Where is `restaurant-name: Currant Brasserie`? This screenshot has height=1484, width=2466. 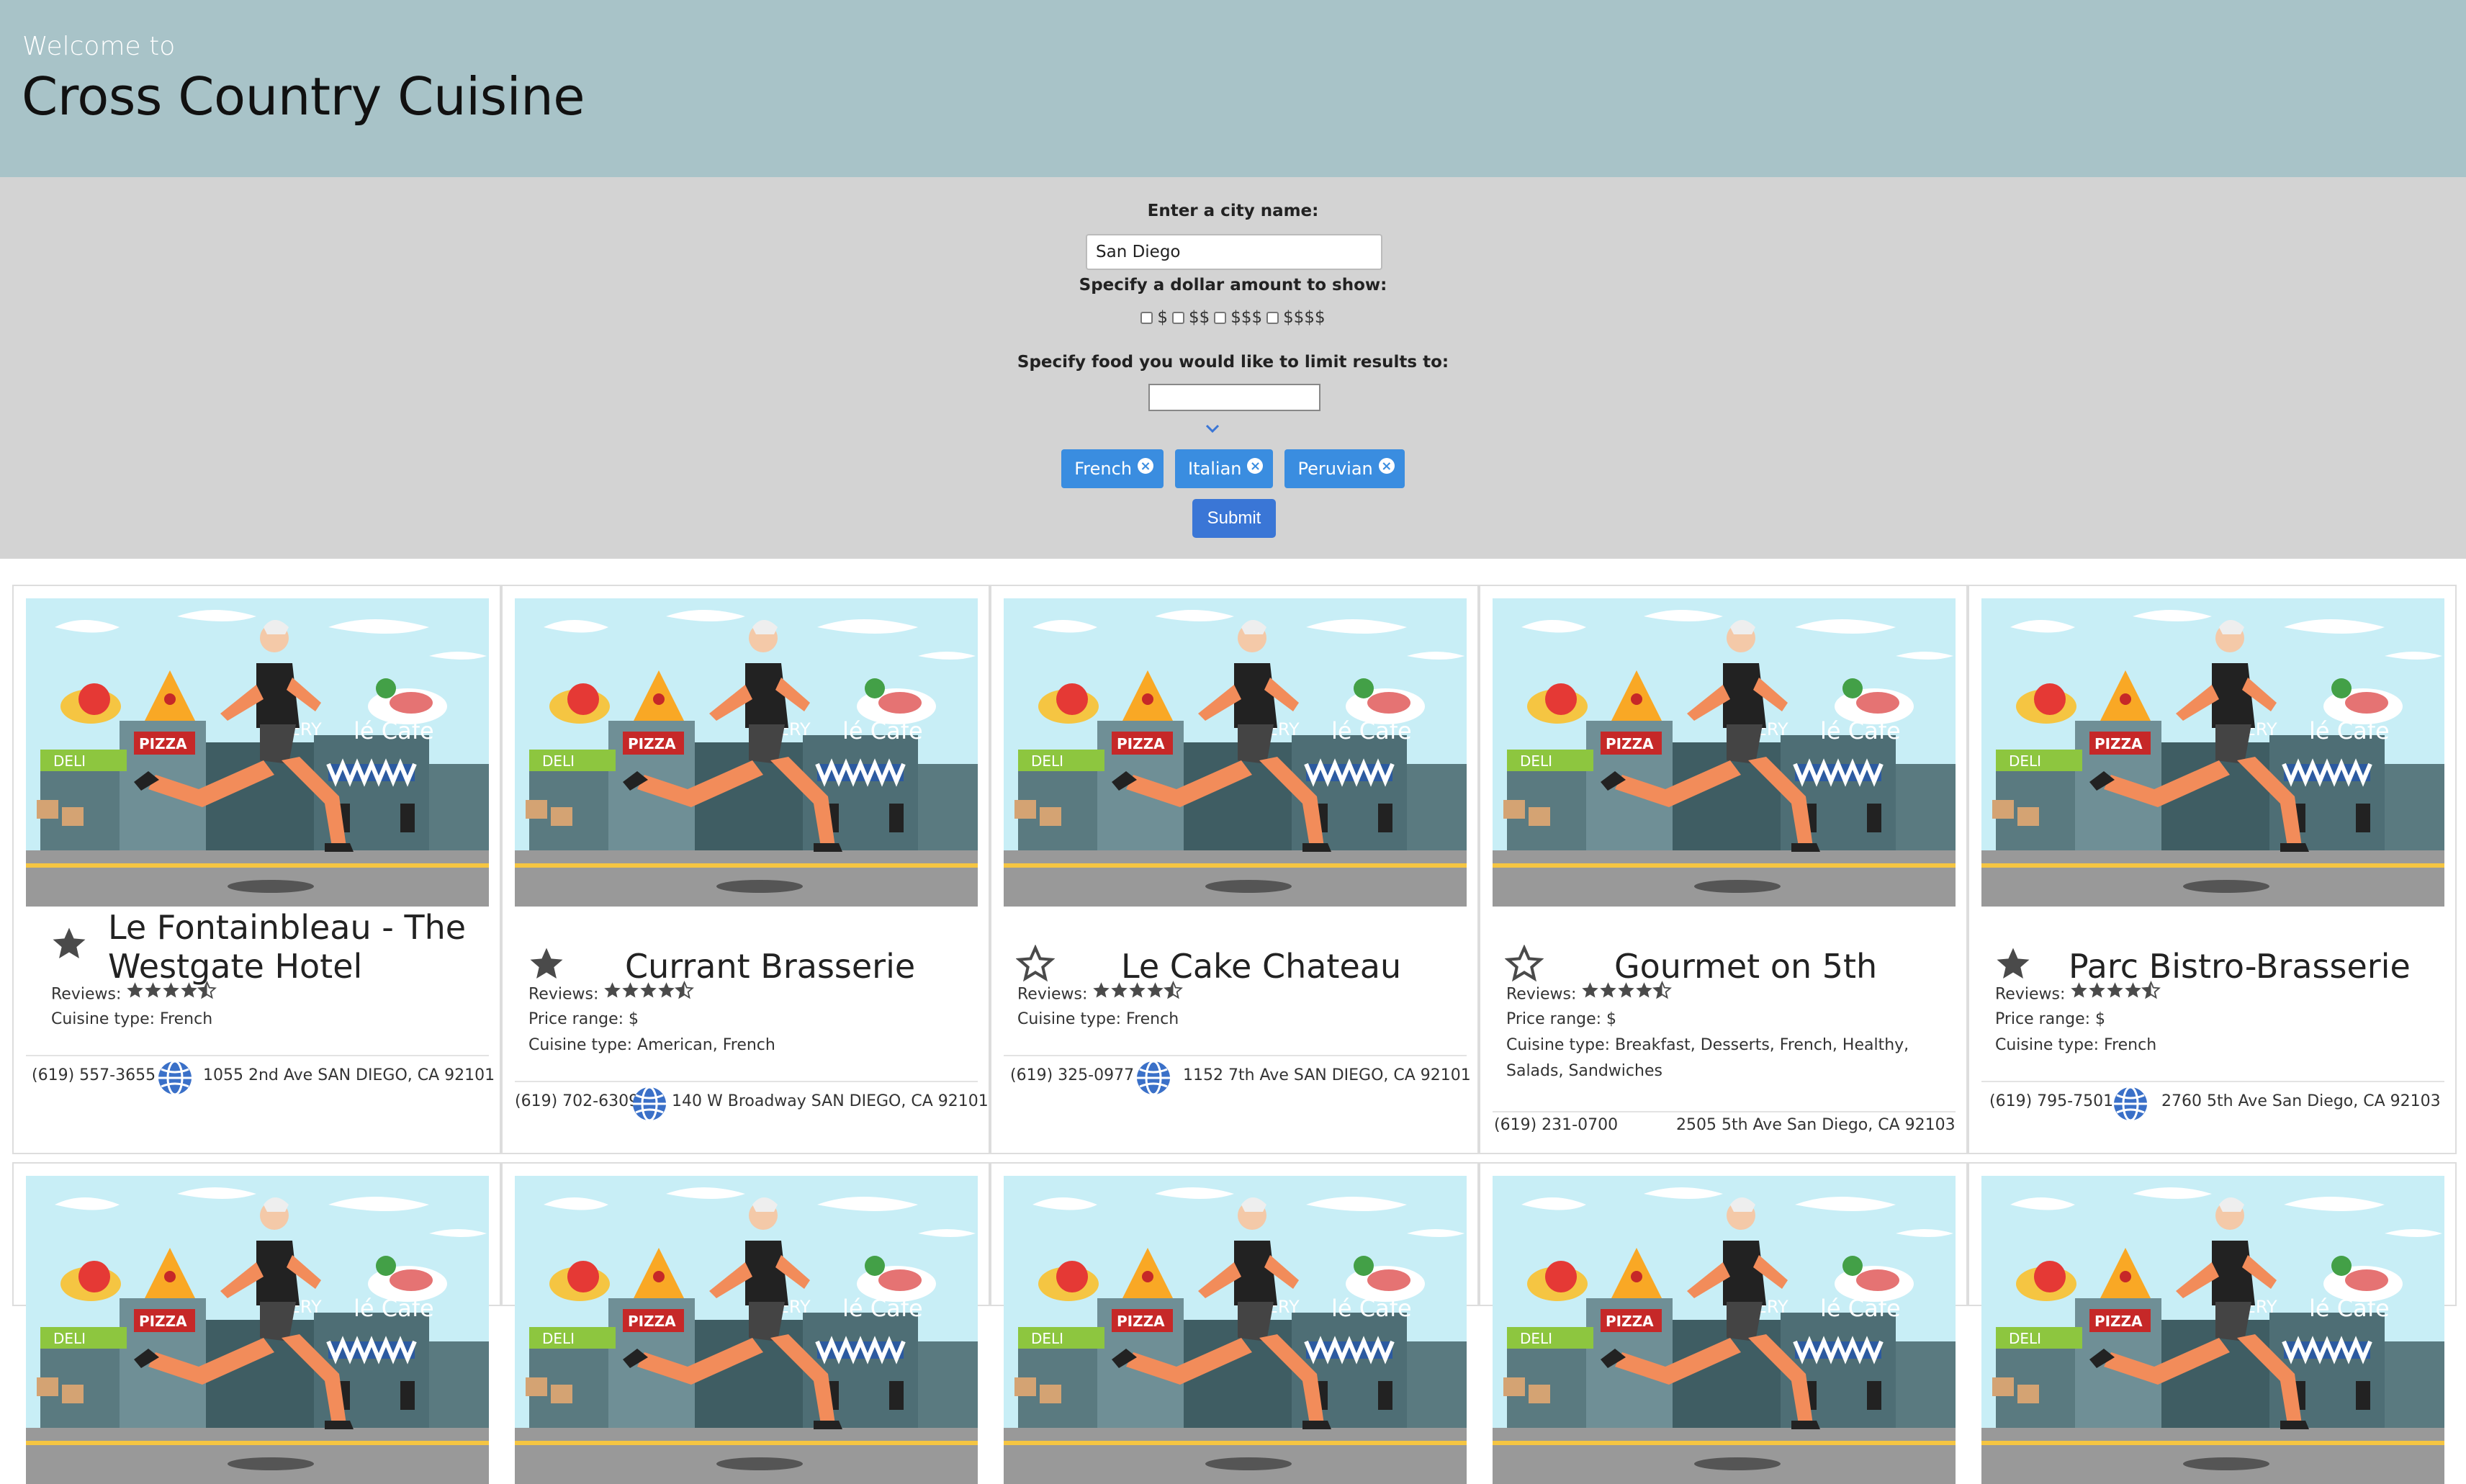
restaurant-name: Currant Brasserie is located at coordinates (770, 966).